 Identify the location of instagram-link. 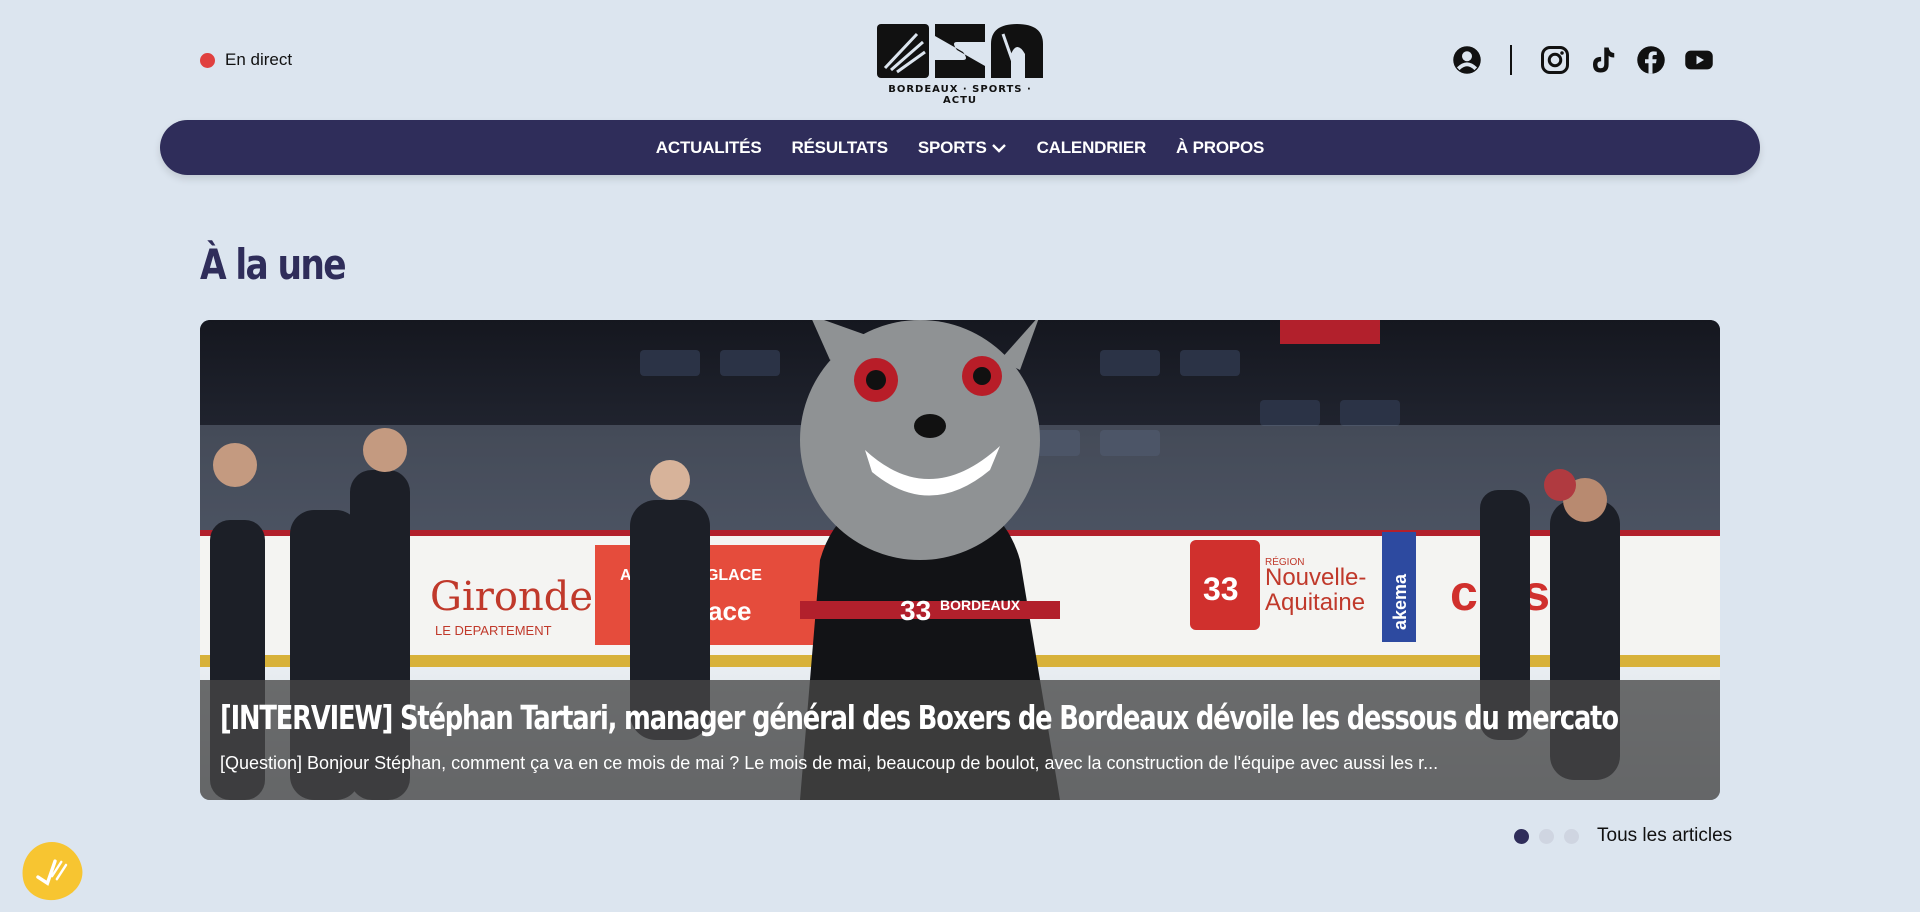
(1555, 60).